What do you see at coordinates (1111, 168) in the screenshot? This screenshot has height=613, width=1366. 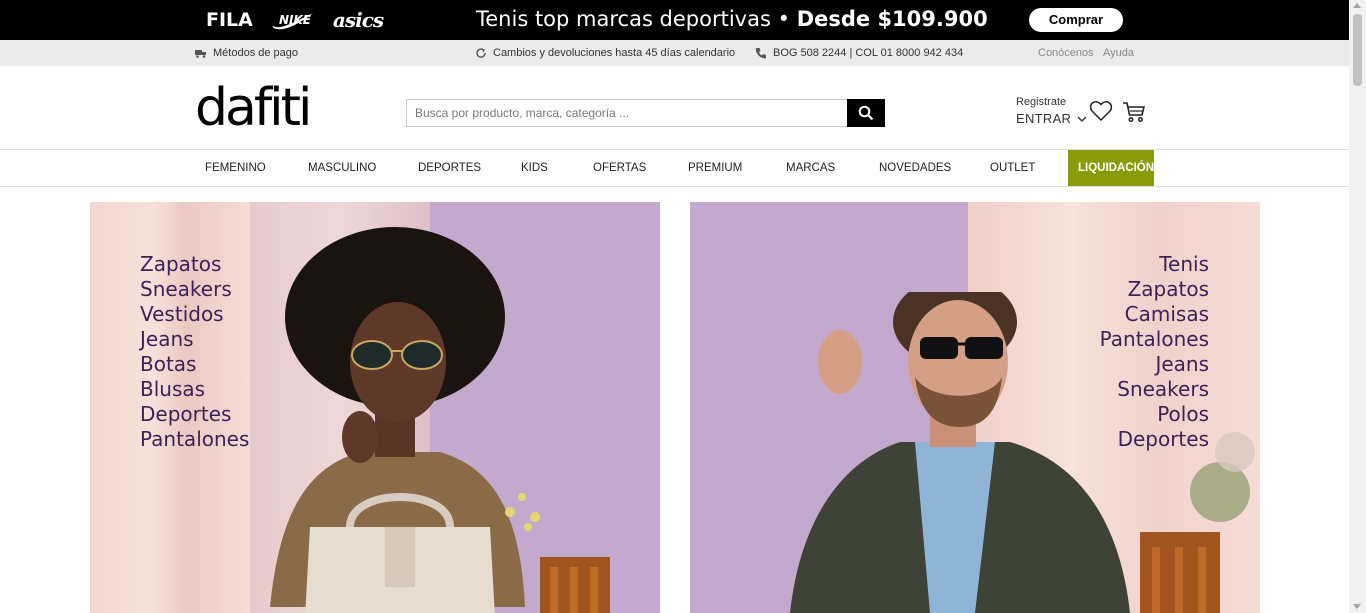 I see `nav-item-liquidacion: LIQUIDACIÓN` at bounding box center [1111, 168].